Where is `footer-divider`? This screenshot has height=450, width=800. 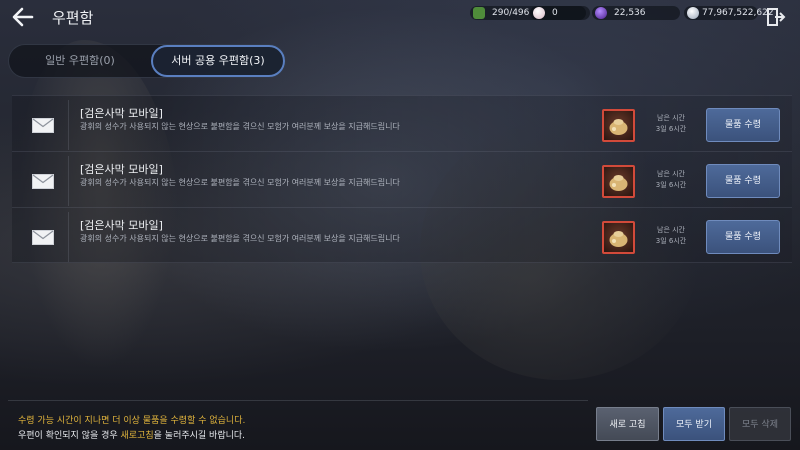
footer-divider is located at coordinates (298, 400).